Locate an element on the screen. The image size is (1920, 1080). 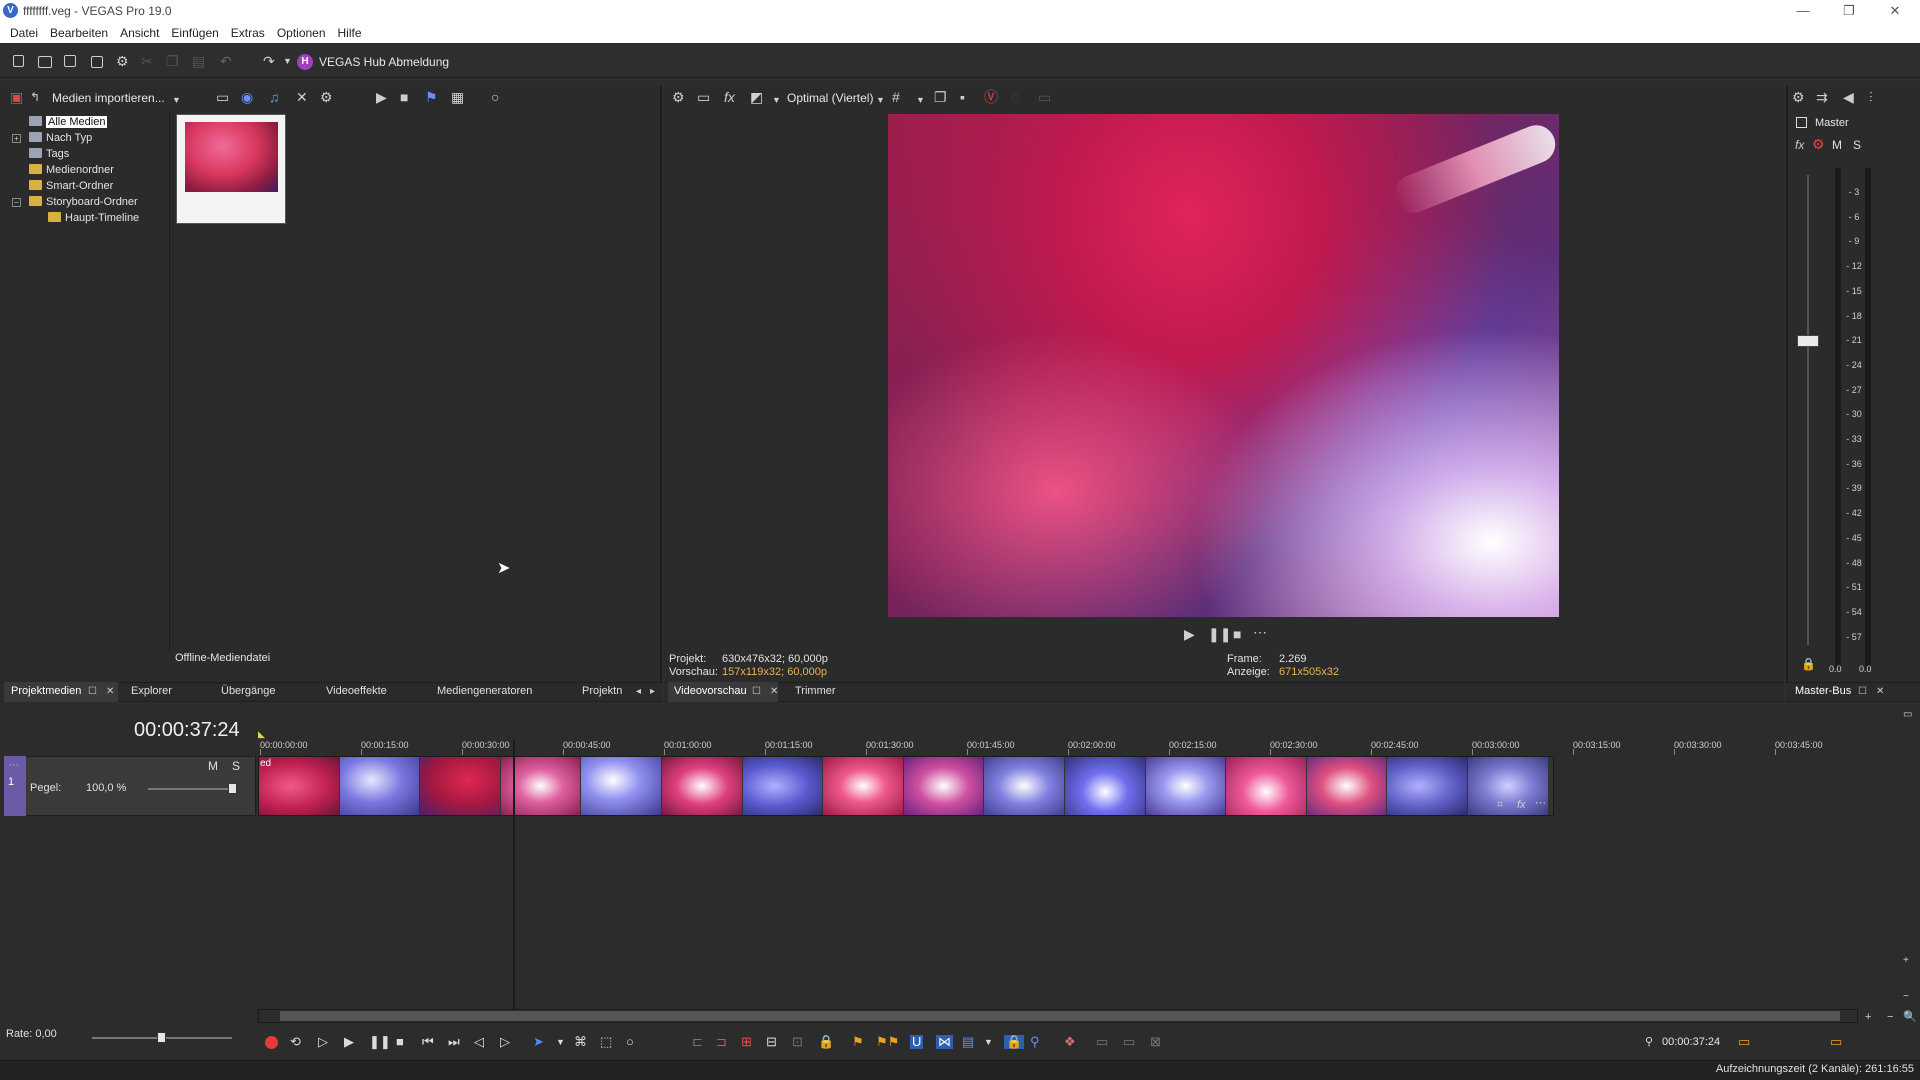
expand-nach-typ-icon: + is located at coordinates (16, 138).